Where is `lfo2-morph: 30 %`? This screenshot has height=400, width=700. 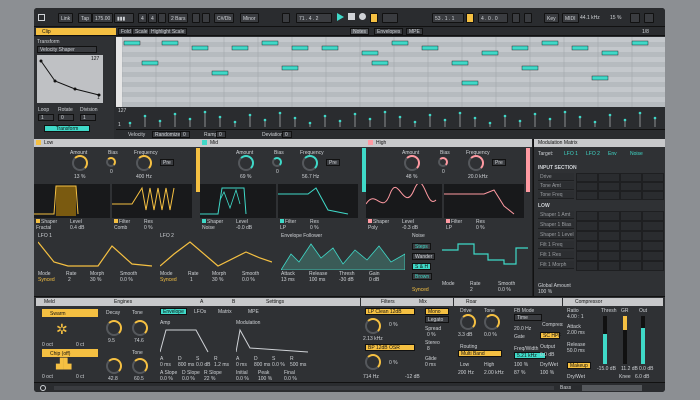
lfo2-morph: 30 % is located at coordinates (217, 280).